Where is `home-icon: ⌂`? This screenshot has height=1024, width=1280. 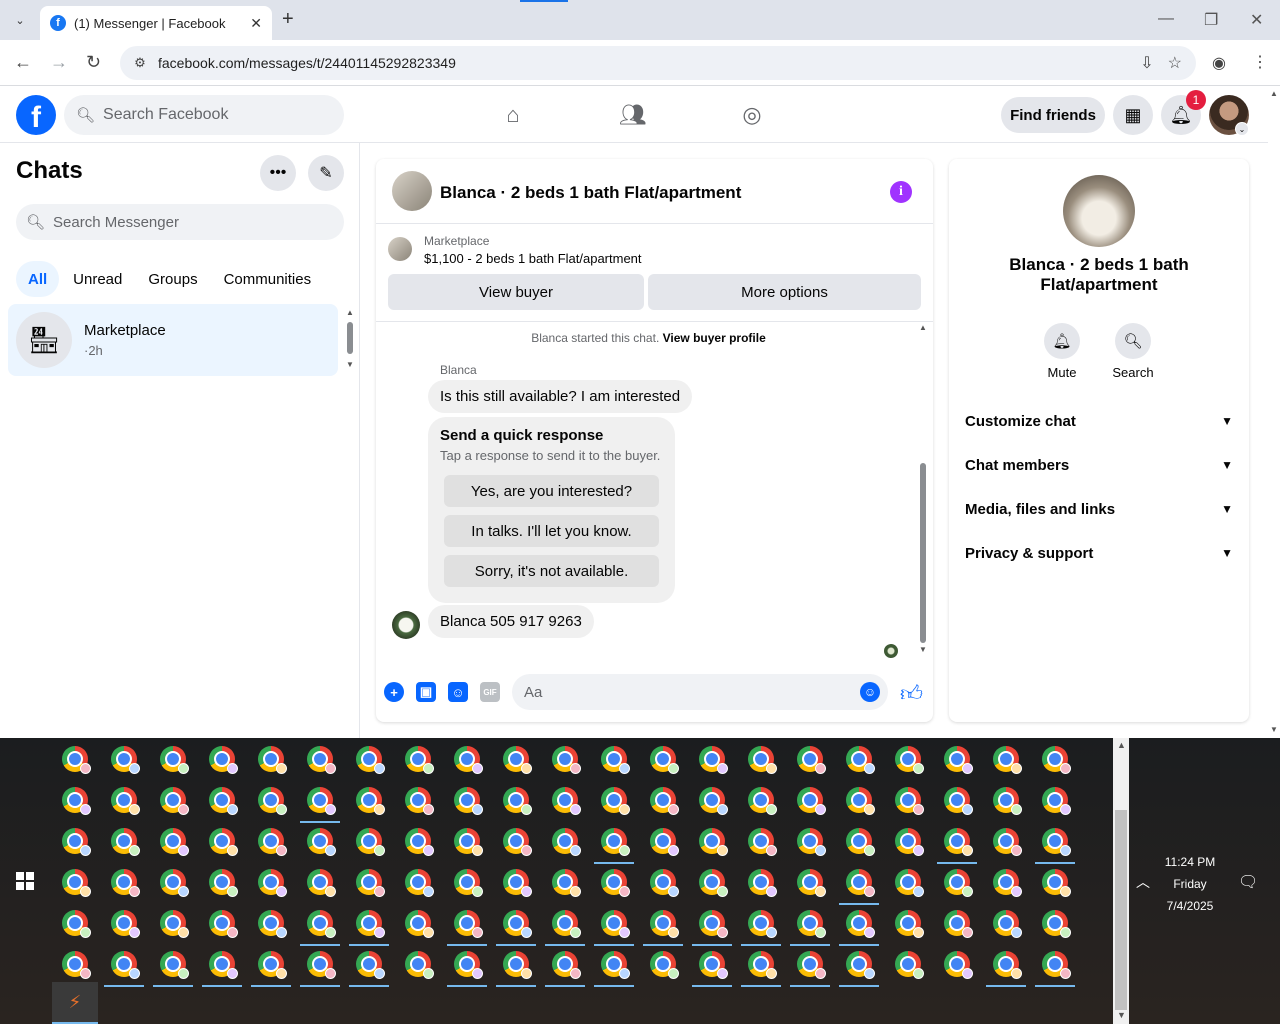
home-icon: ⌂ is located at coordinates (513, 115).